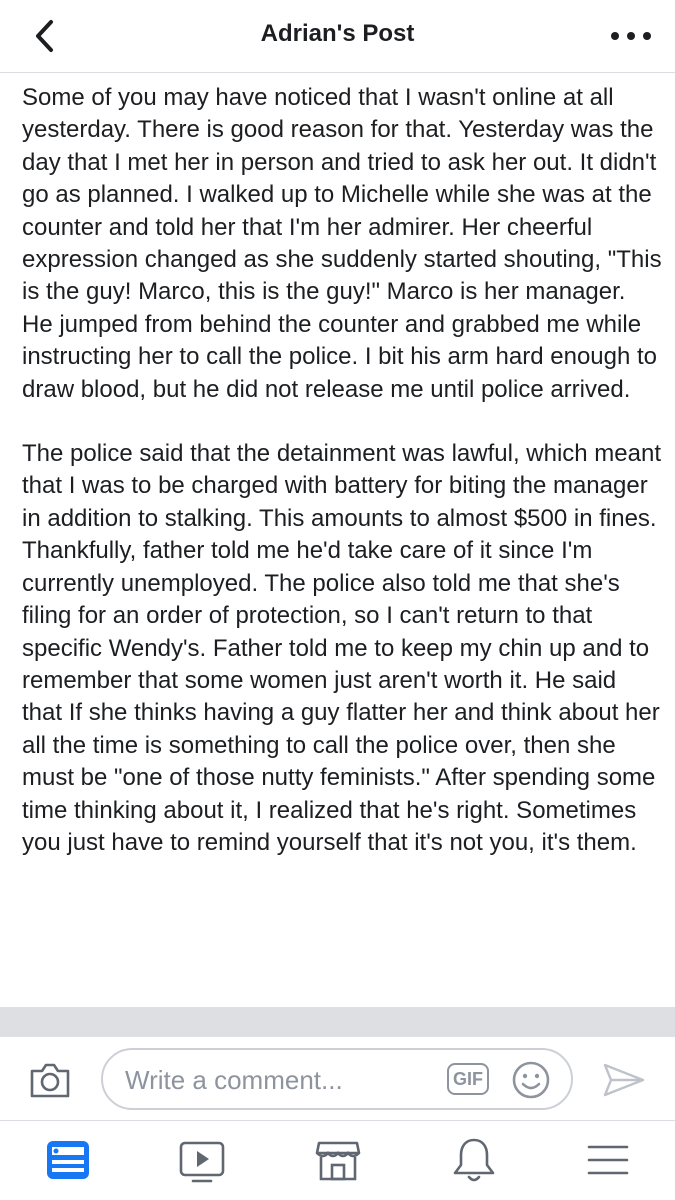  Describe the element at coordinates (615, 36) in the screenshot. I see `more-horizontal-icon` at that location.